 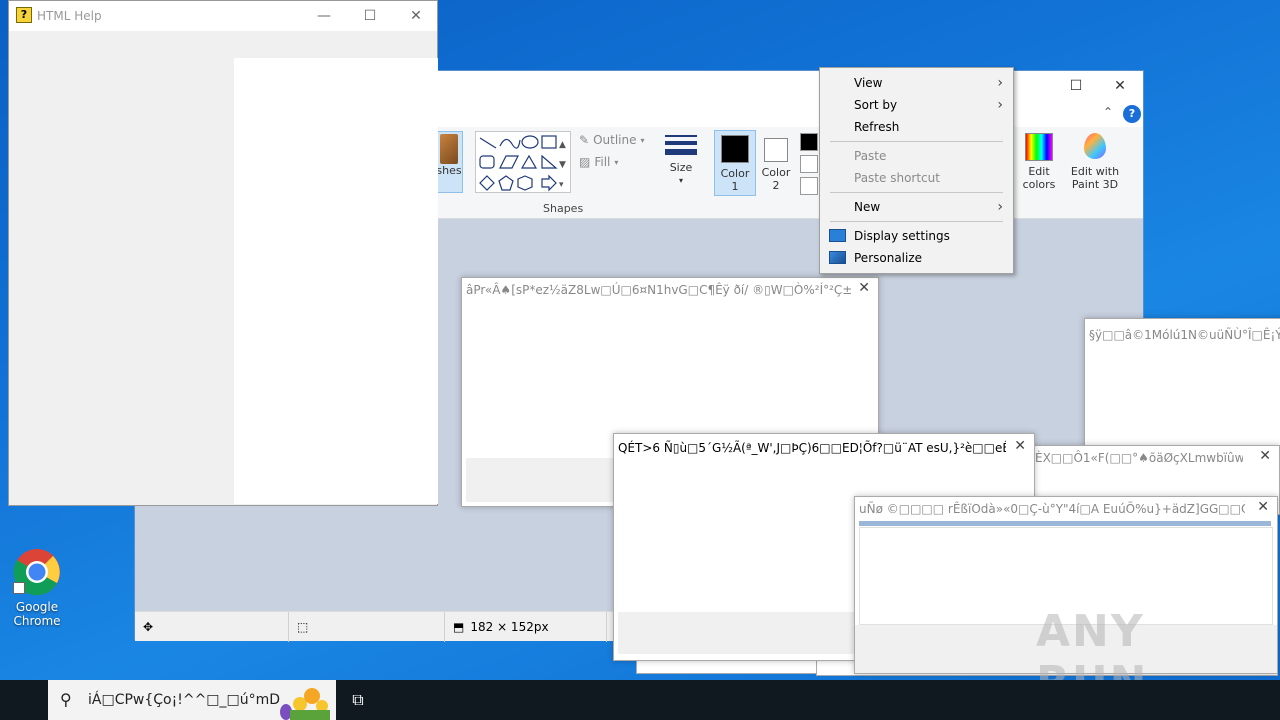 What do you see at coordinates (518, 163) in the screenshot?
I see `shapes-gallery-icons` at bounding box center [518, 163].